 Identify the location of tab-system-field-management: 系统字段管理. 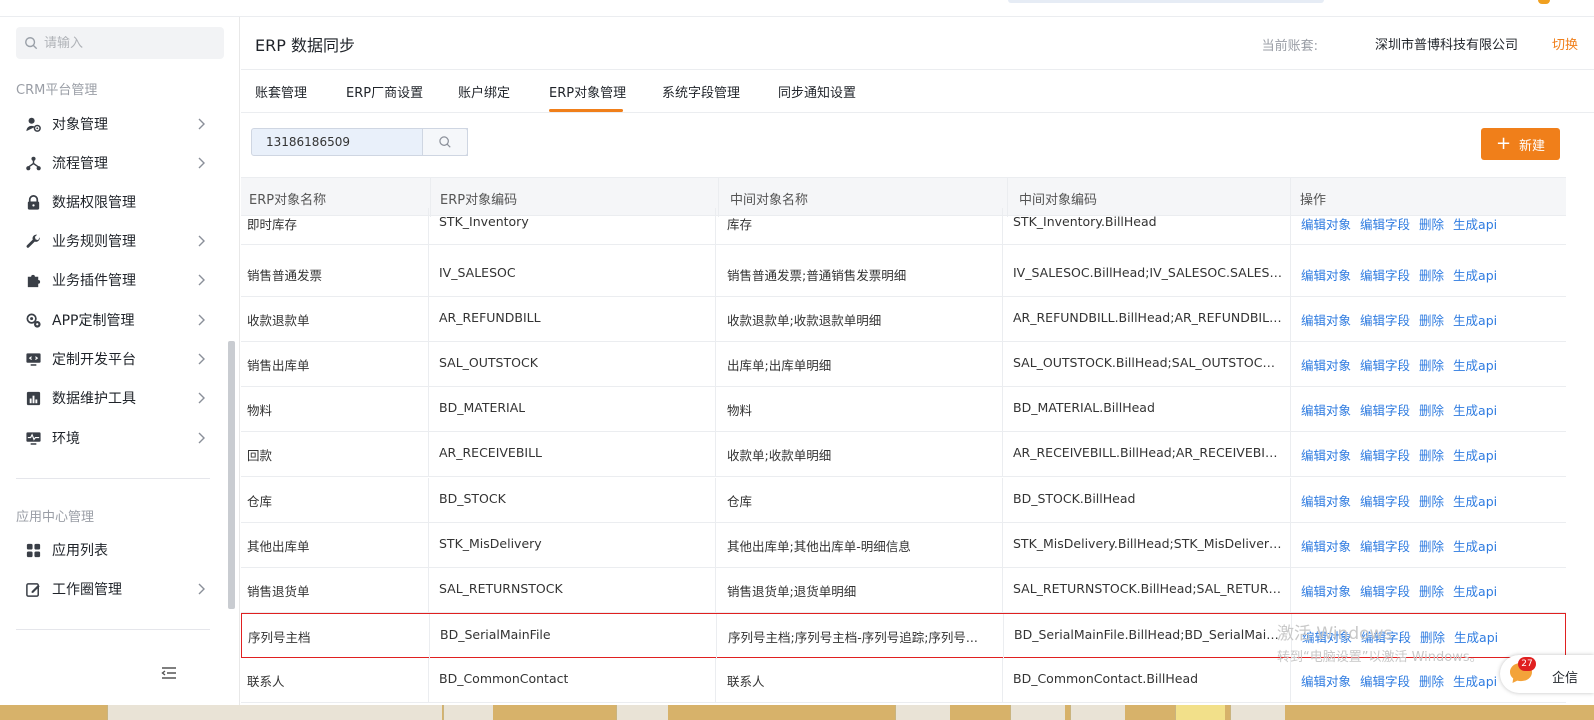
(701, 91).